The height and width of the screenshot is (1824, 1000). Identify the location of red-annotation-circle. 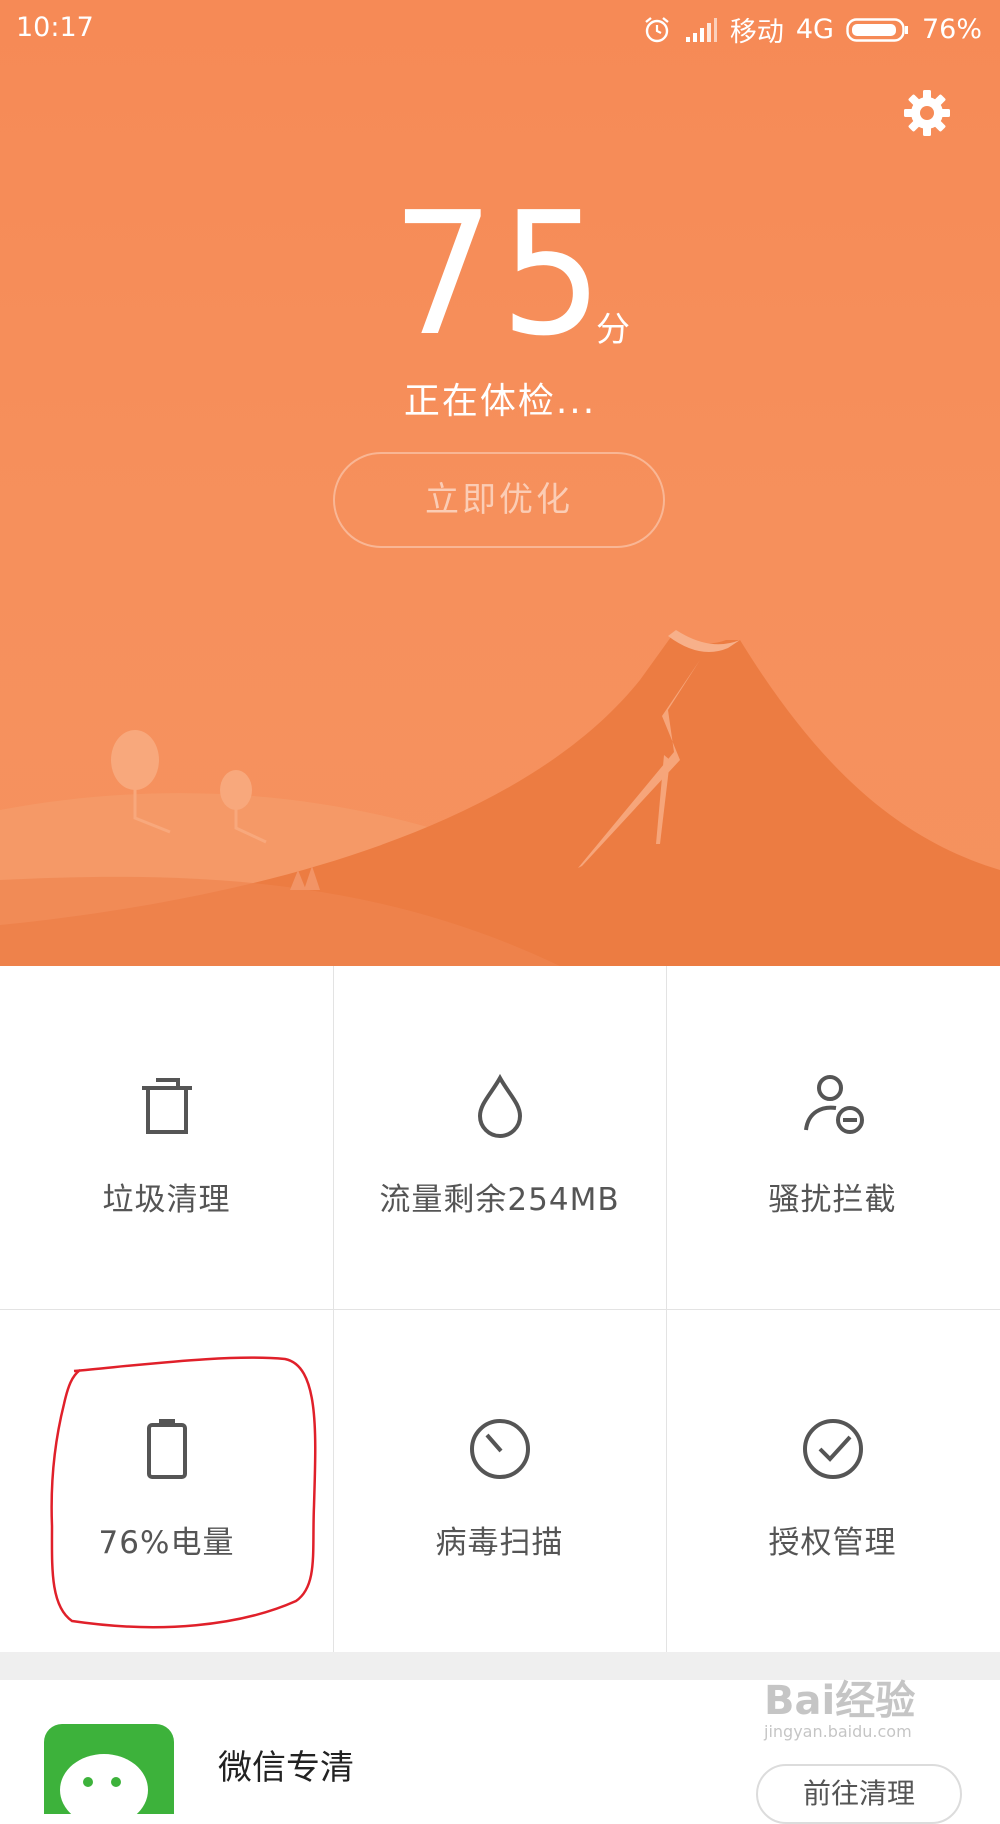
(183, 1492).